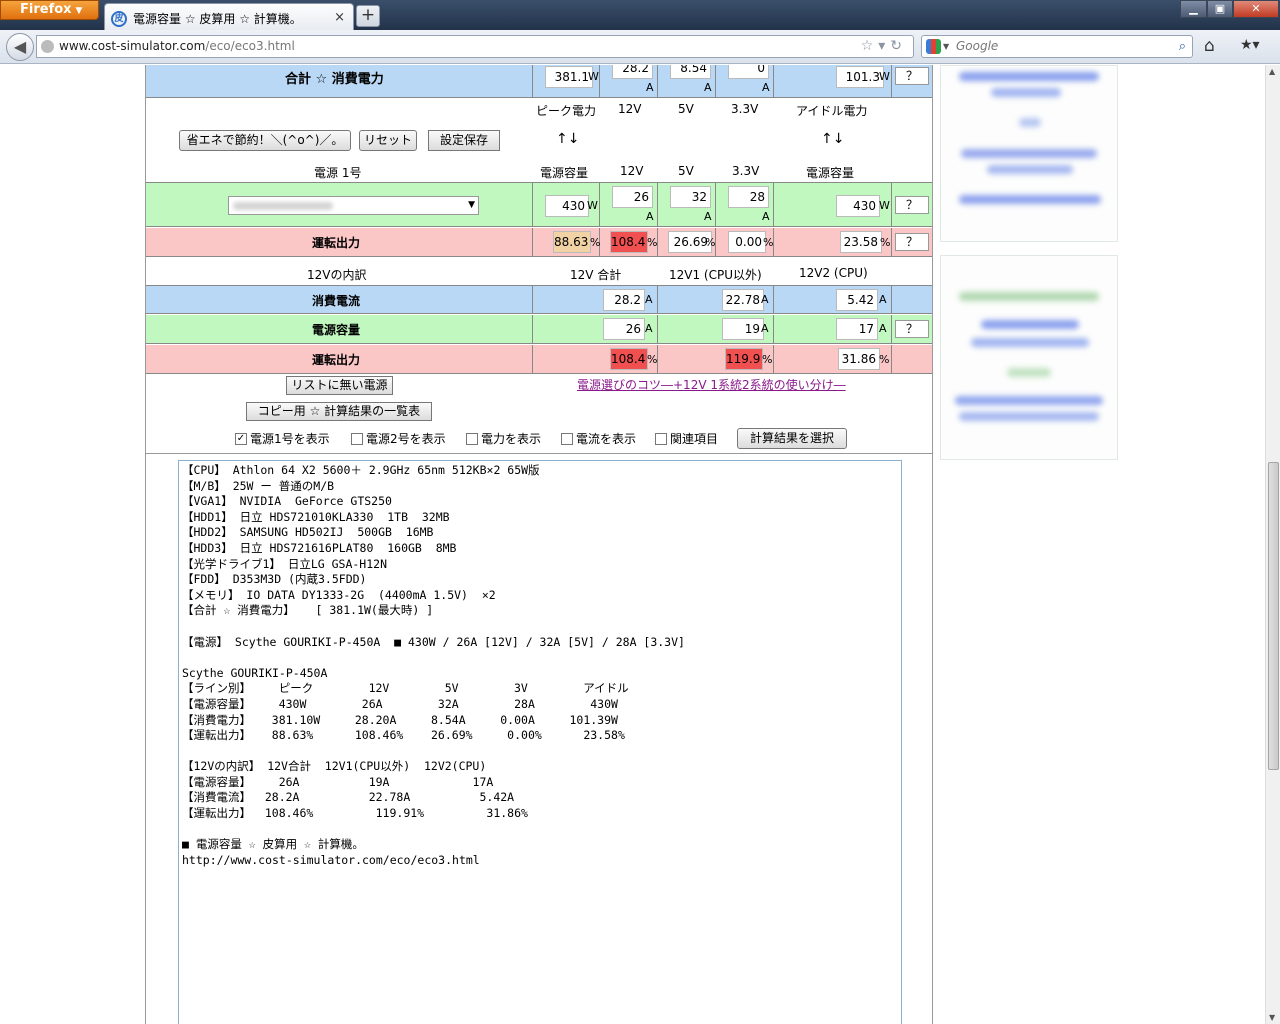 The height and width of the screenshot is (1024, 1280). What do you see at coordinates (1193, 9) in the screenshot?
I see `minimize-button: ▁` at bounding box center [1193, 9].